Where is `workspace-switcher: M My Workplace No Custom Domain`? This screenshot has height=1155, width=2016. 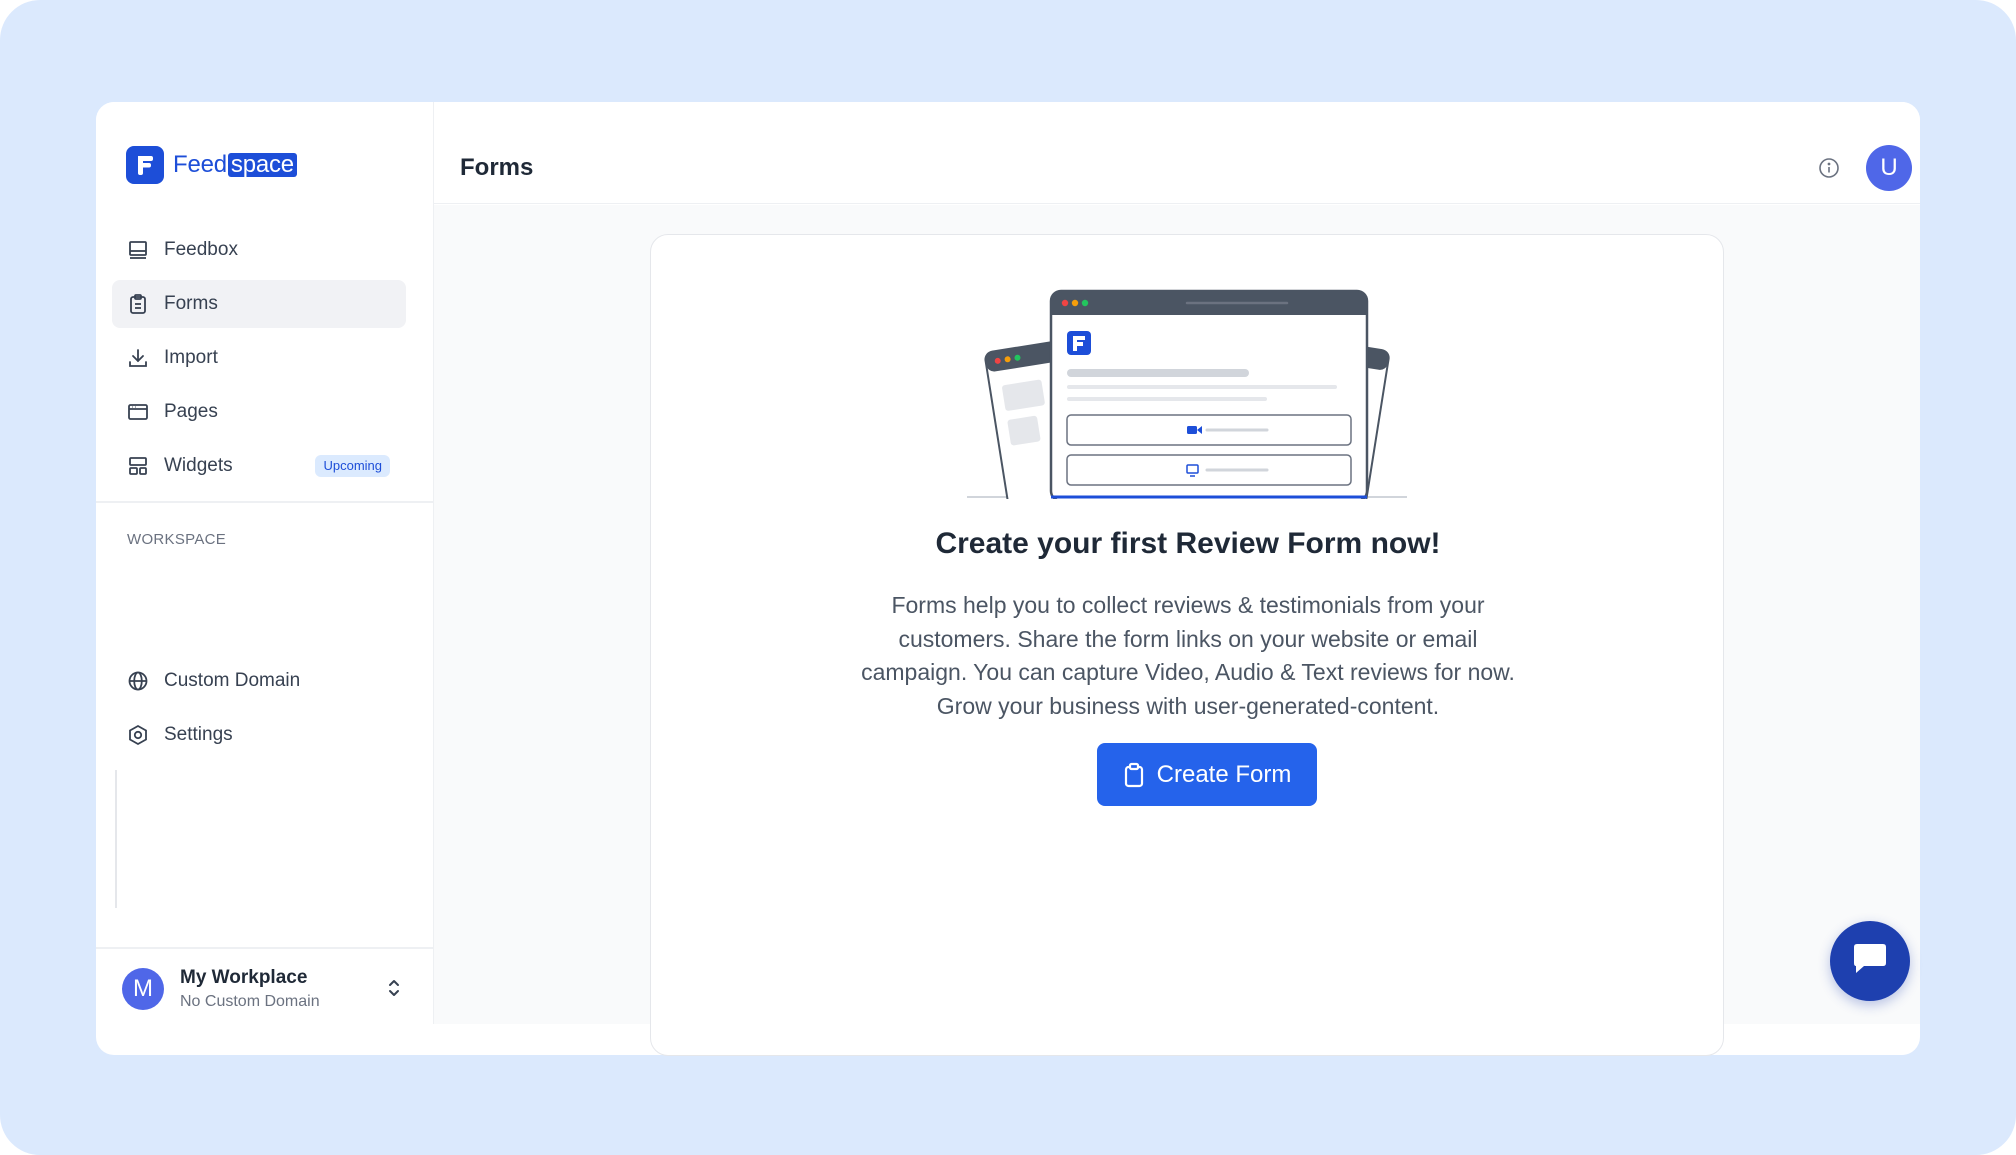 workspace-switcher: M My Workplace No Custom Domain is located at coordinates (267, 989).